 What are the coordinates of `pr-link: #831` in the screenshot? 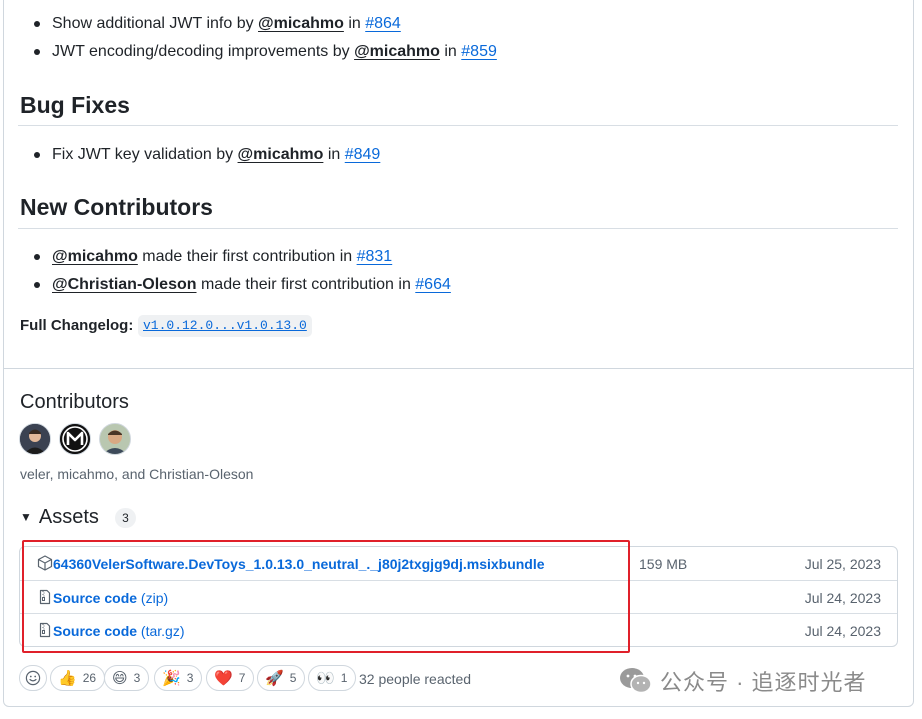 It's located at (375, 256).